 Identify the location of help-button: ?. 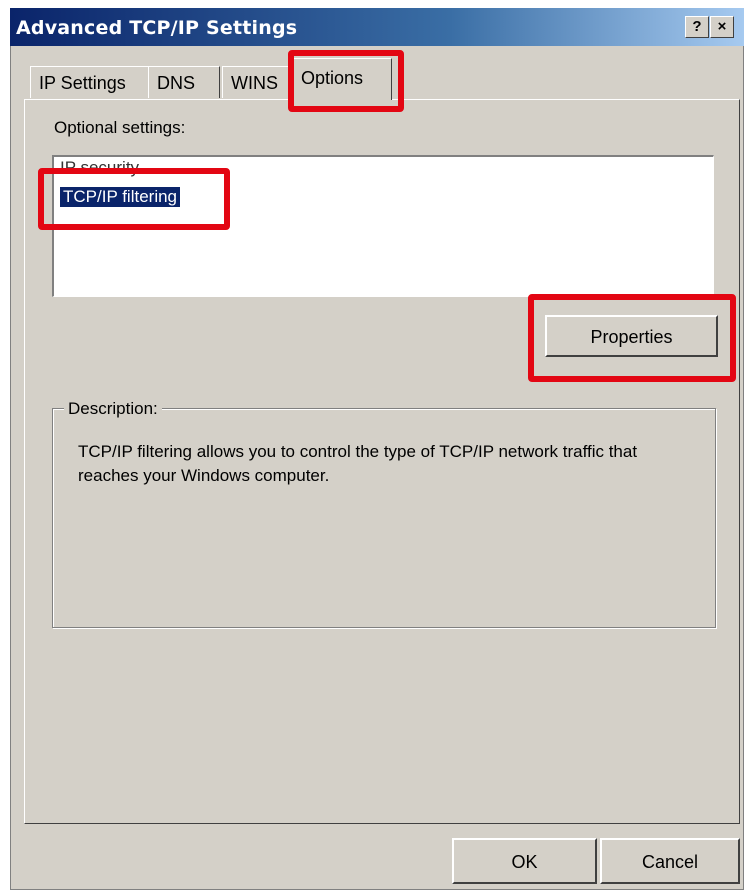
(697, 27).